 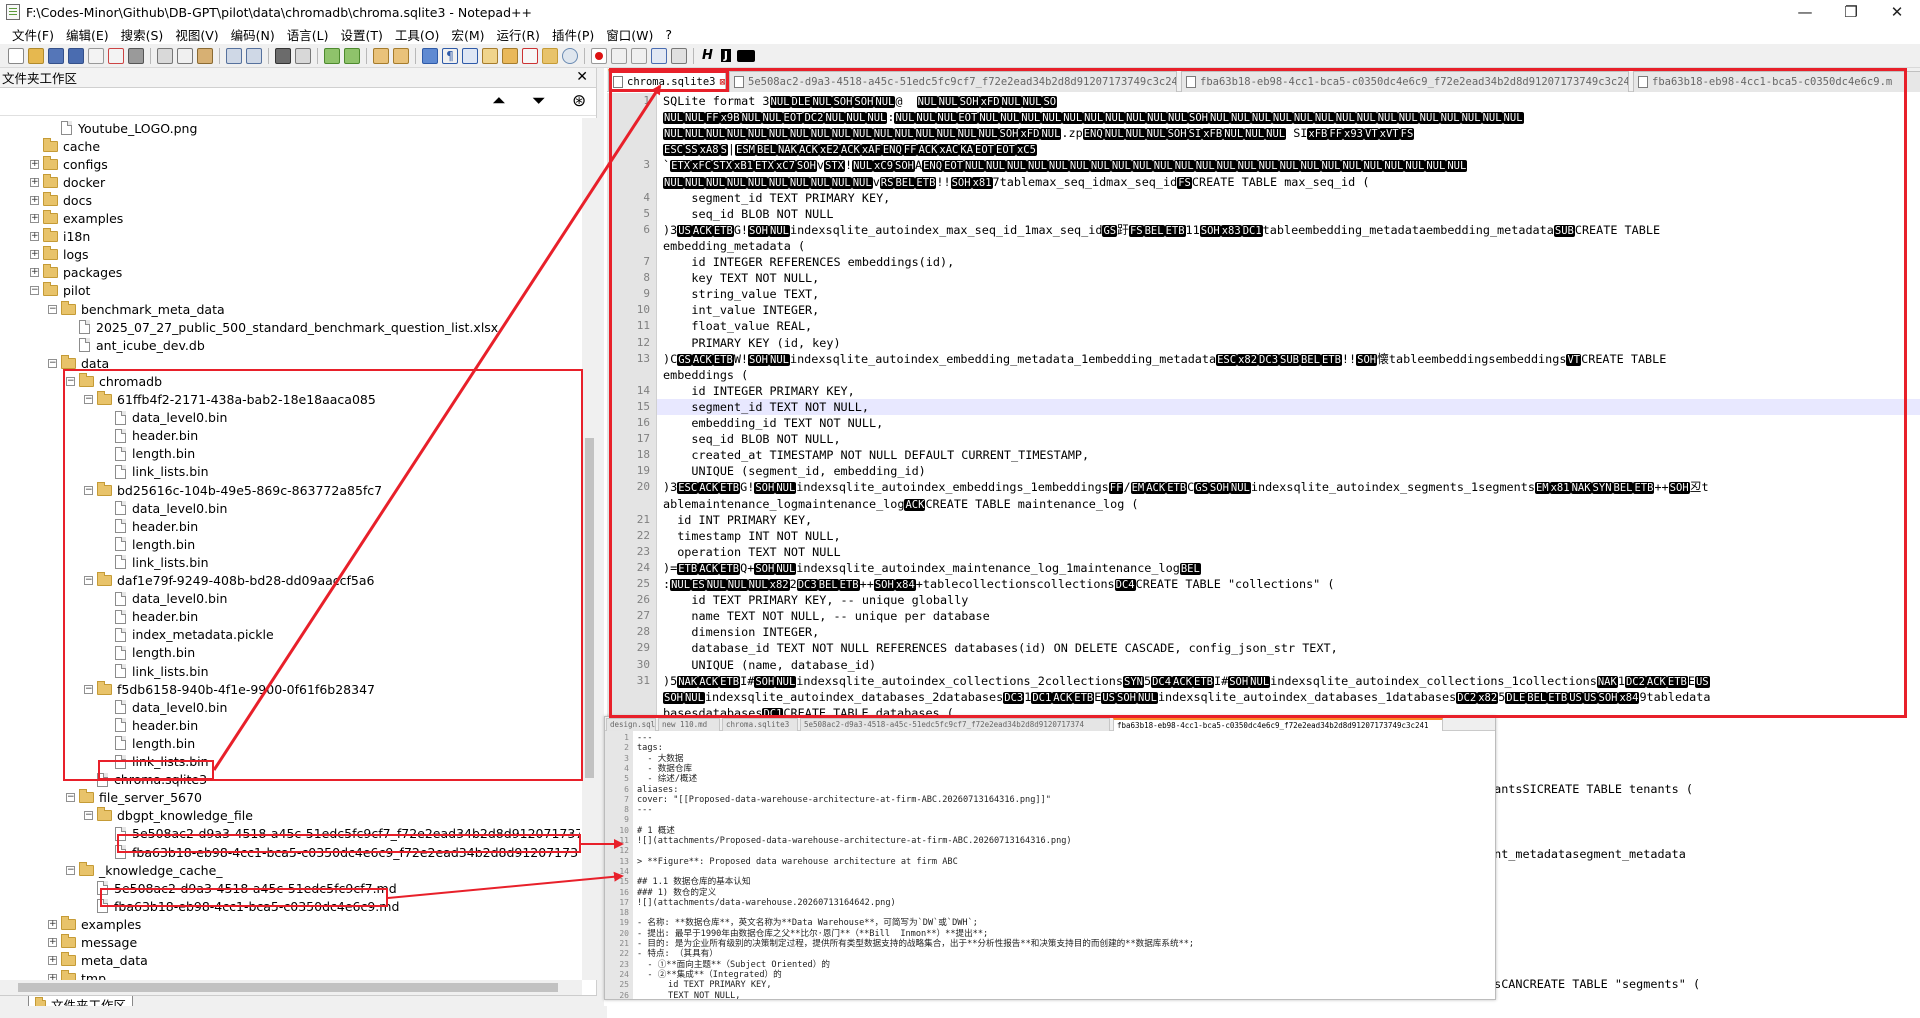 I want to click on tree-vertical-scrollbar, so click(x=589, y=549).